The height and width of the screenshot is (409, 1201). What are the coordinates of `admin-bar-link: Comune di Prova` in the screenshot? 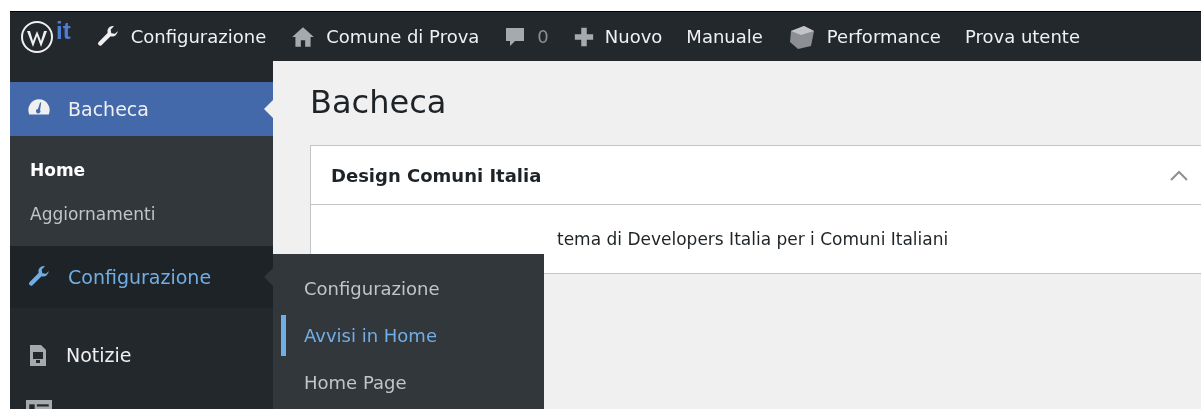 It's located at (385, 36).